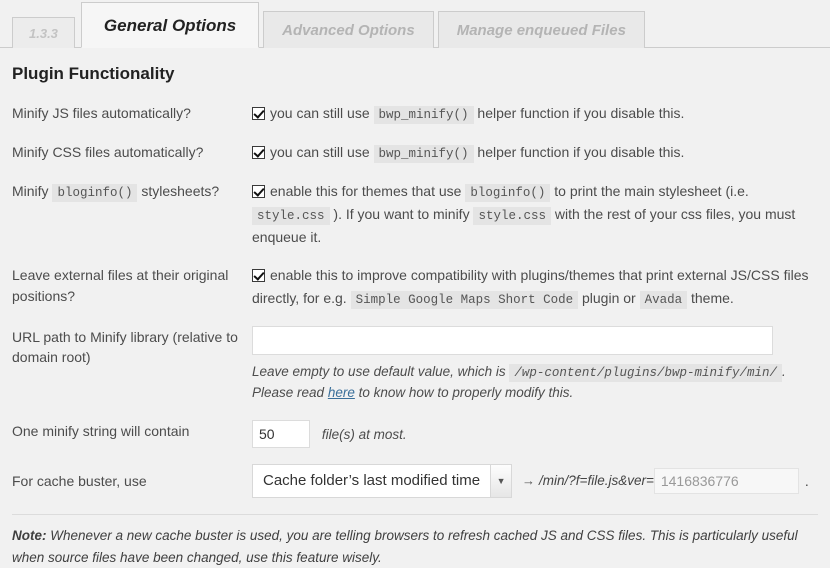 This screenshot has width=830, height=568. Describe the element at coordinates (258, 152) in the screenshot. I see `minify-css-checkbox` at that location.